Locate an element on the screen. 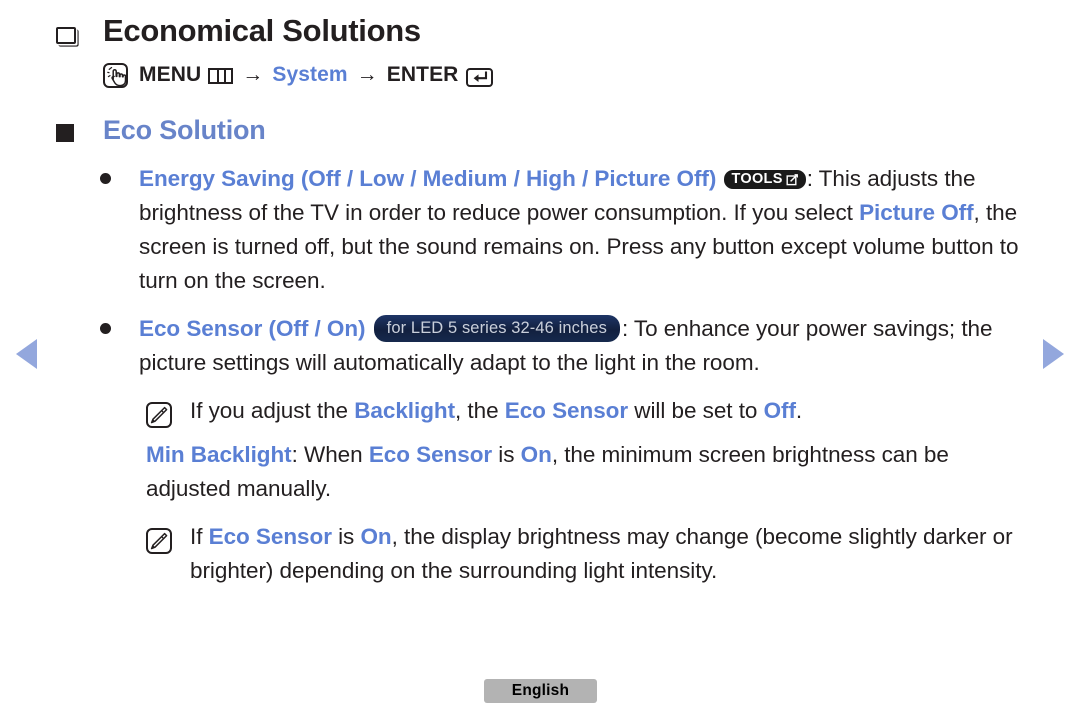  left-triangle-icon is located at coordinates (26, 354).